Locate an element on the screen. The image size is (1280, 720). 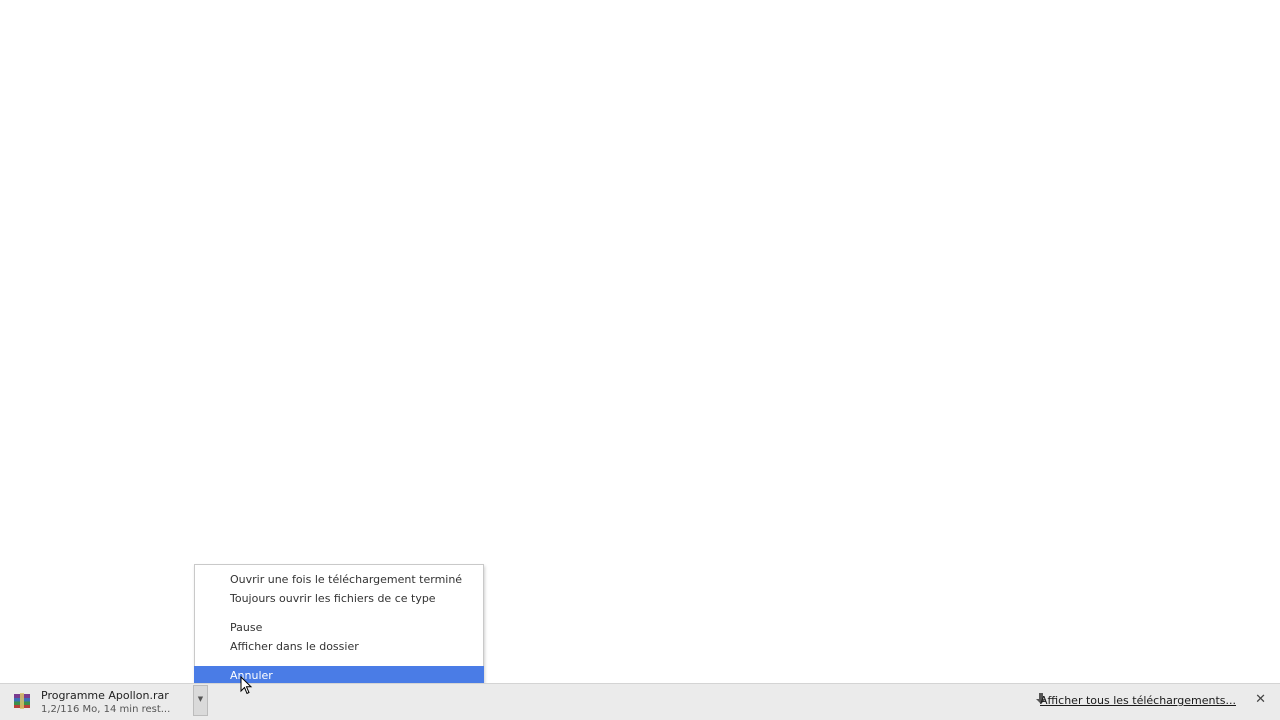
menu-item-show-in-folder: Afficher dans le dossier is located at coordinates (339, 646).